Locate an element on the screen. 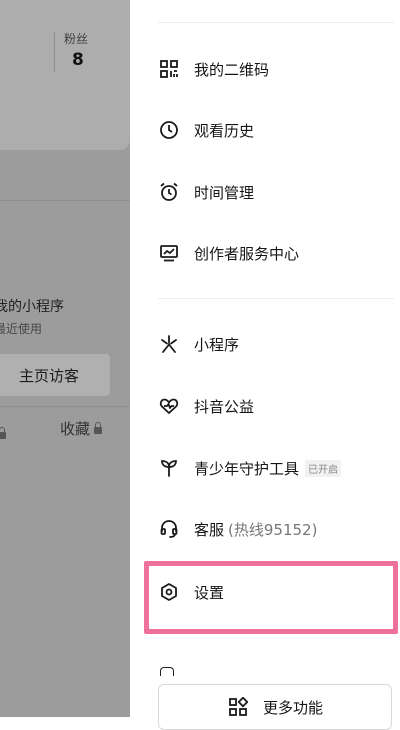 The width and height of the screenshot is (400, 730). headset-icon is located at coordinates (169, 529).